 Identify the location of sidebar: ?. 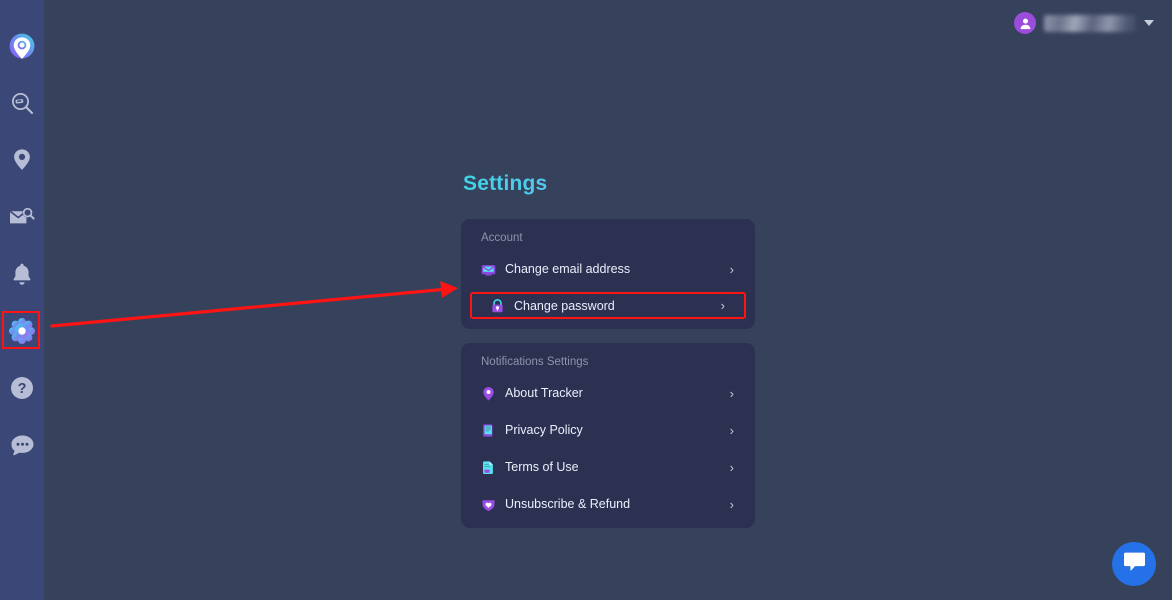
(22, 300).